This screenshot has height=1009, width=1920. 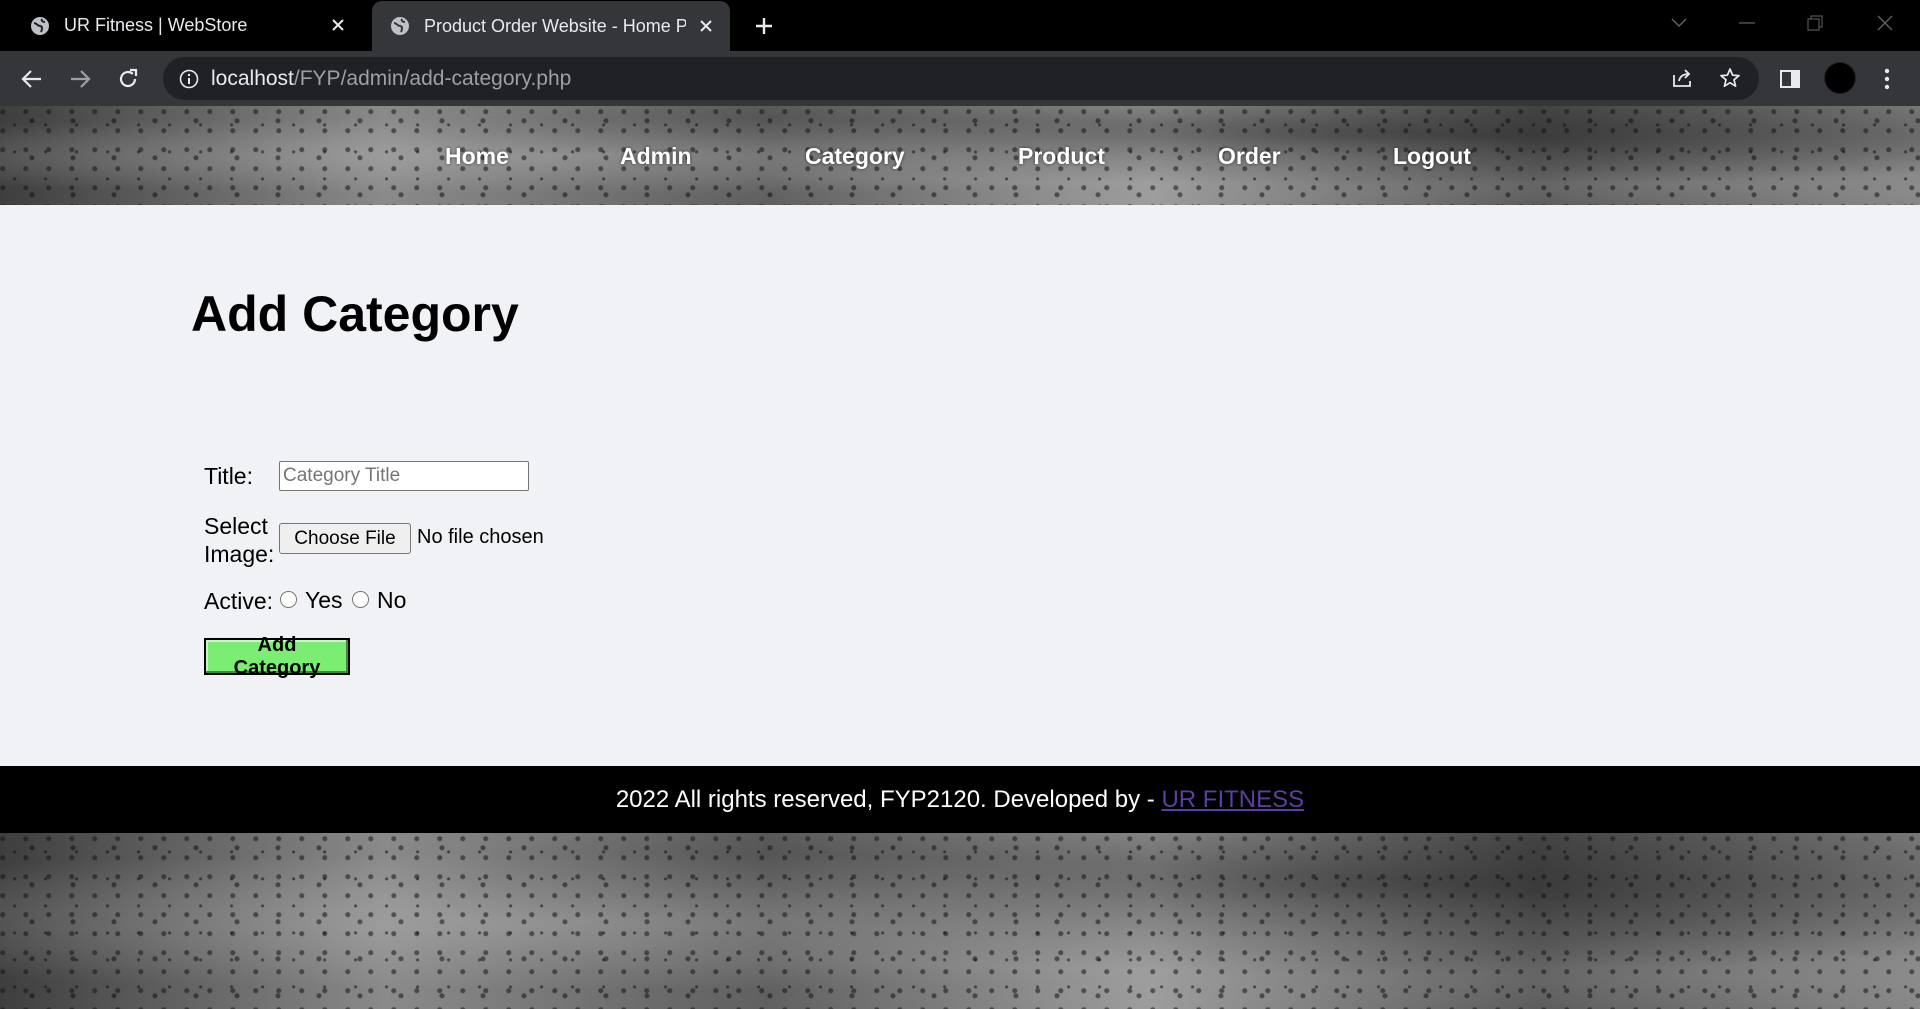 What do you see at coordinates (1815, 23) in the screenshot?
I see `restore-icon` at bounding box center [1815, 23].